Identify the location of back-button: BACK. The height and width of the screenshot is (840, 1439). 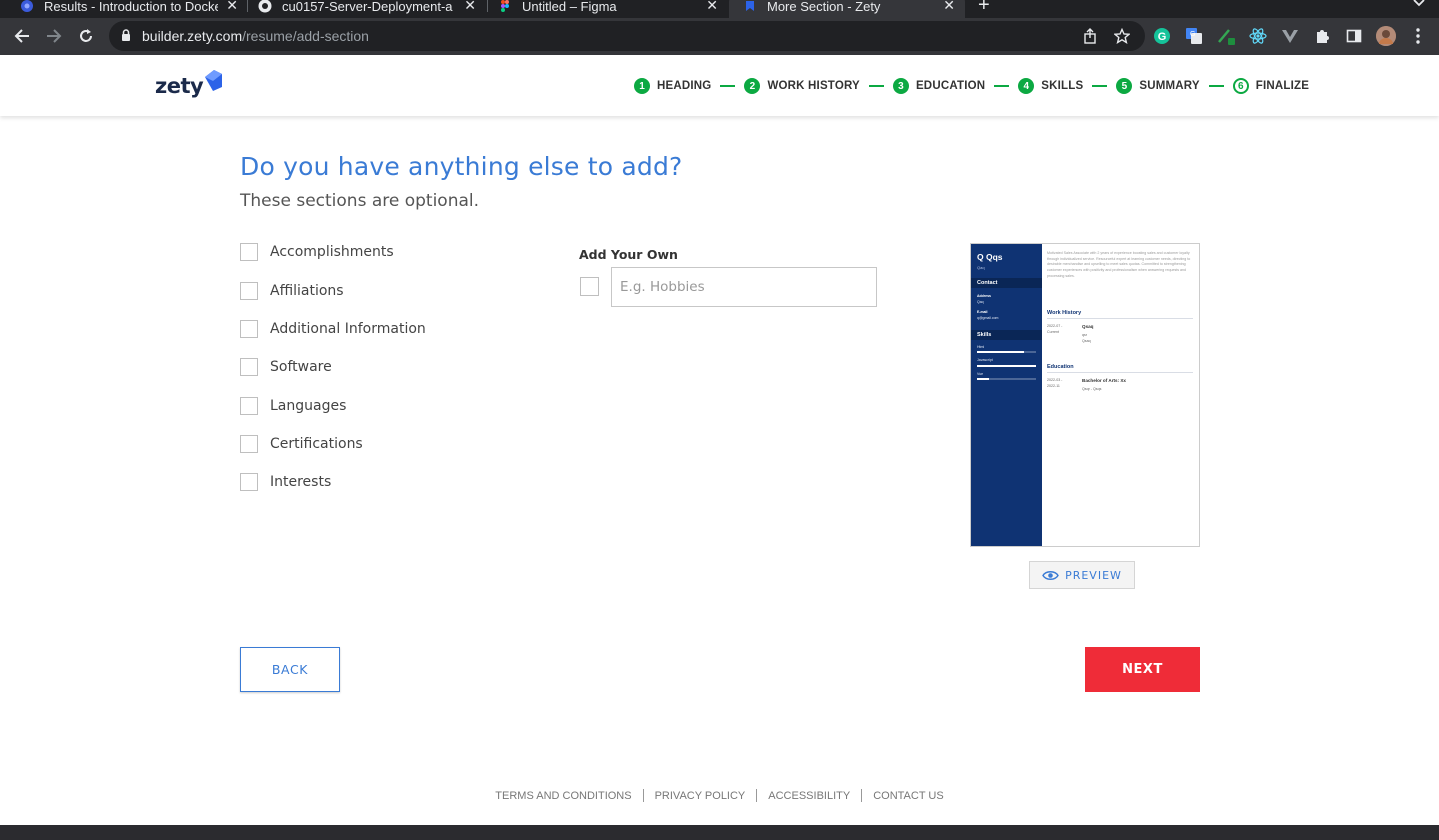
(290, 669).